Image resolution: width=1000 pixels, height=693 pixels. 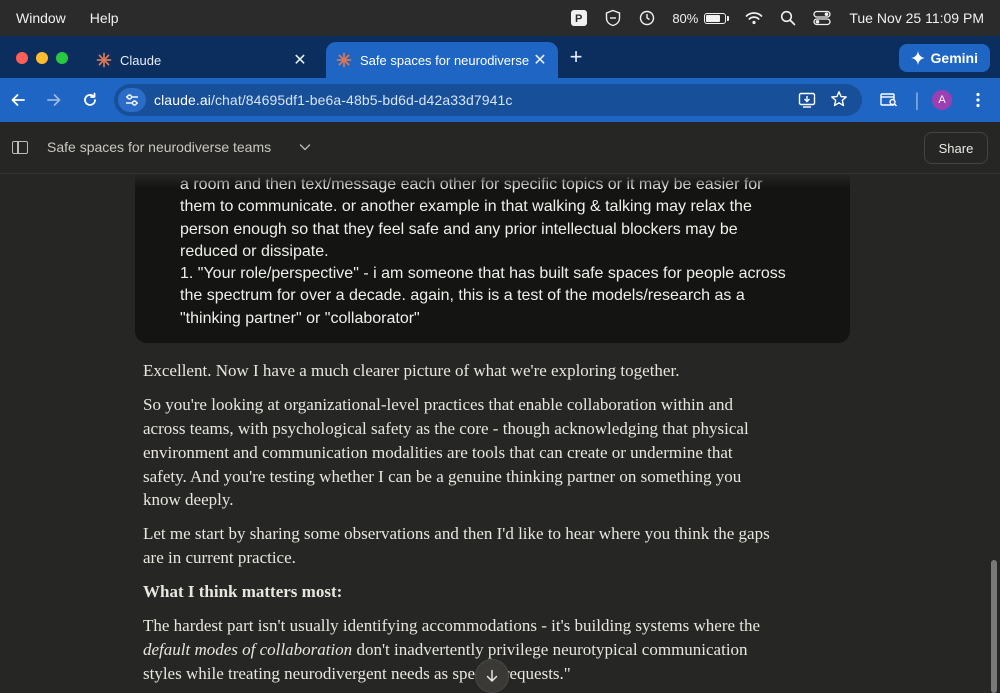 I want to click on assistant-paragraph-line: know deeply., so click(x=188, y=499).